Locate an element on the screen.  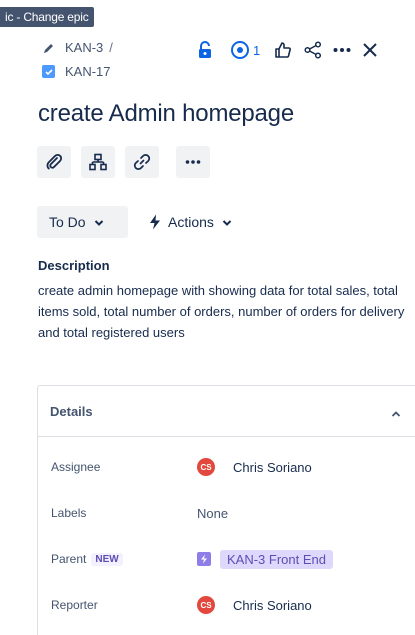
details-heading: Details is located at coordinates (71, 411).